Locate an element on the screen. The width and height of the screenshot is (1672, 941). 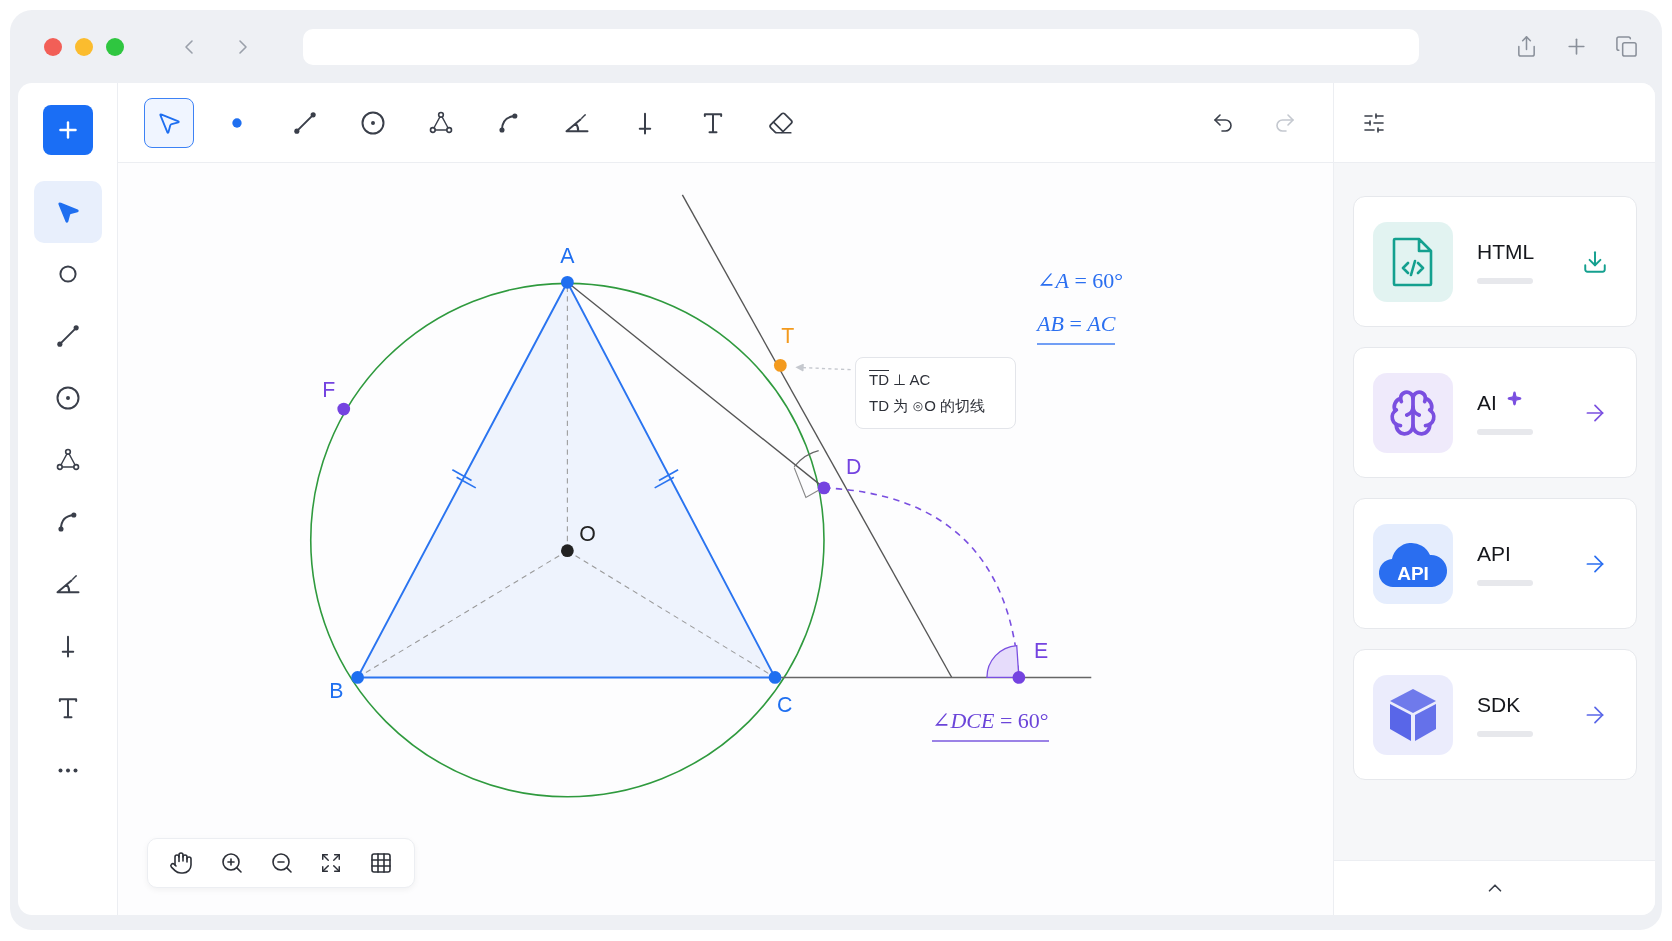
fit-button is located at coordinates (331, 863).